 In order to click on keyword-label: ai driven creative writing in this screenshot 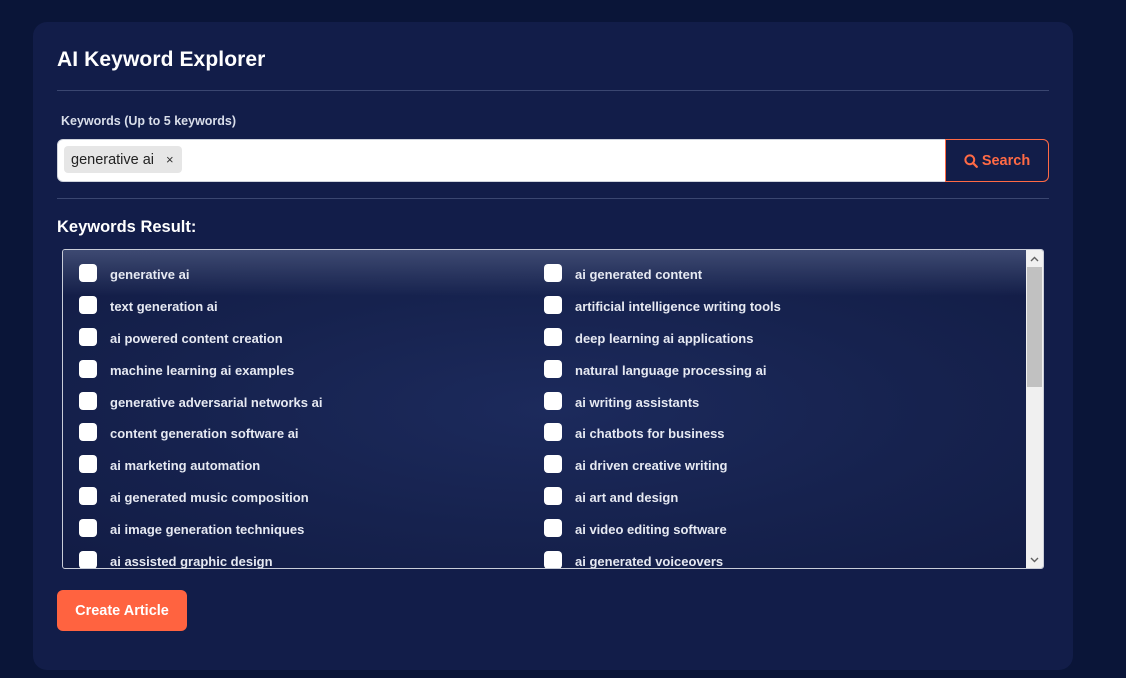, I will do `click(651, 466)`.